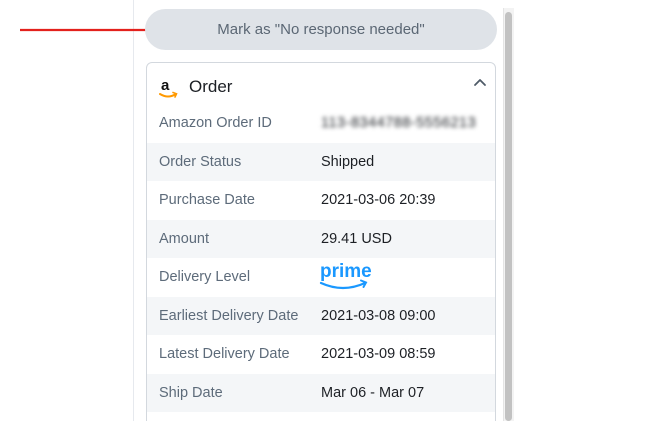 This screenshot has height=421, width=650. What do you see at coordinates (200, 161) in the screenshot?
I see `row-label: Order Status` at bounding box center [200, 161].